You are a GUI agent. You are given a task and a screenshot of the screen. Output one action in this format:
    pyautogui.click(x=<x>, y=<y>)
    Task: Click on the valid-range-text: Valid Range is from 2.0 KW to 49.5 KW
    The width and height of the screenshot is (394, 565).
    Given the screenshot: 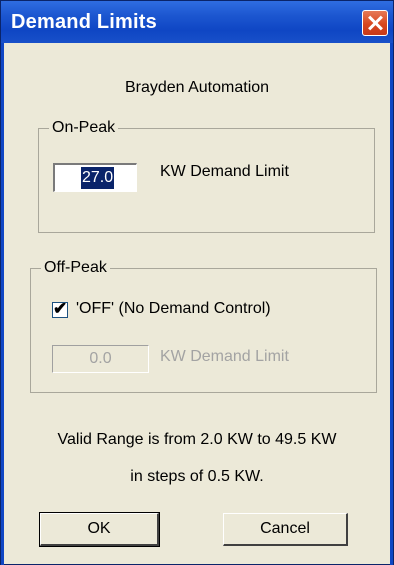 What is the action you would take?
    pyautogui.click(x=197, y=439)
    